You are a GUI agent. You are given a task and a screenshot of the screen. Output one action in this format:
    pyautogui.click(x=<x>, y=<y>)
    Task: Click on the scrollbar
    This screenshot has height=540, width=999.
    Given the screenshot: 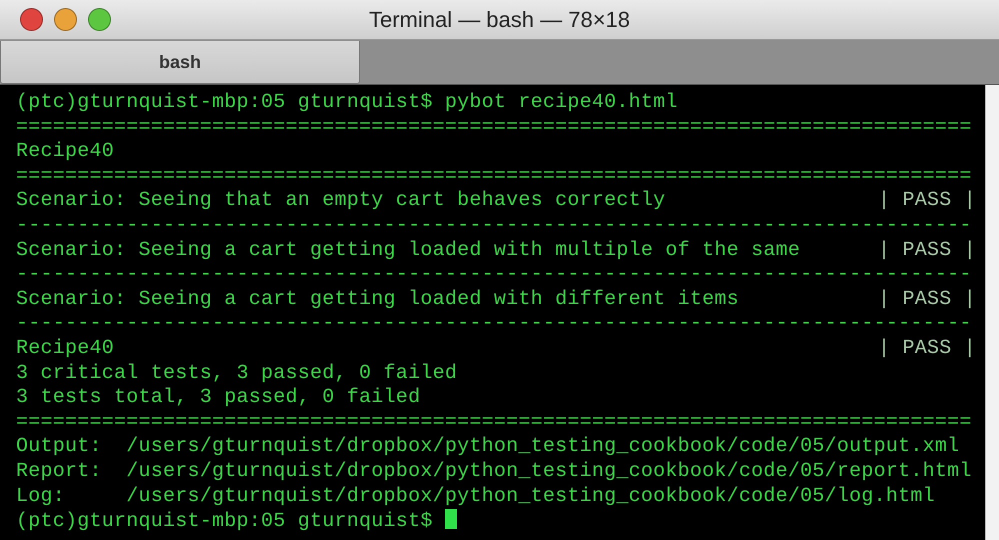 What is the action you would take?
    pyautogui.click(x=992, y=312)
    